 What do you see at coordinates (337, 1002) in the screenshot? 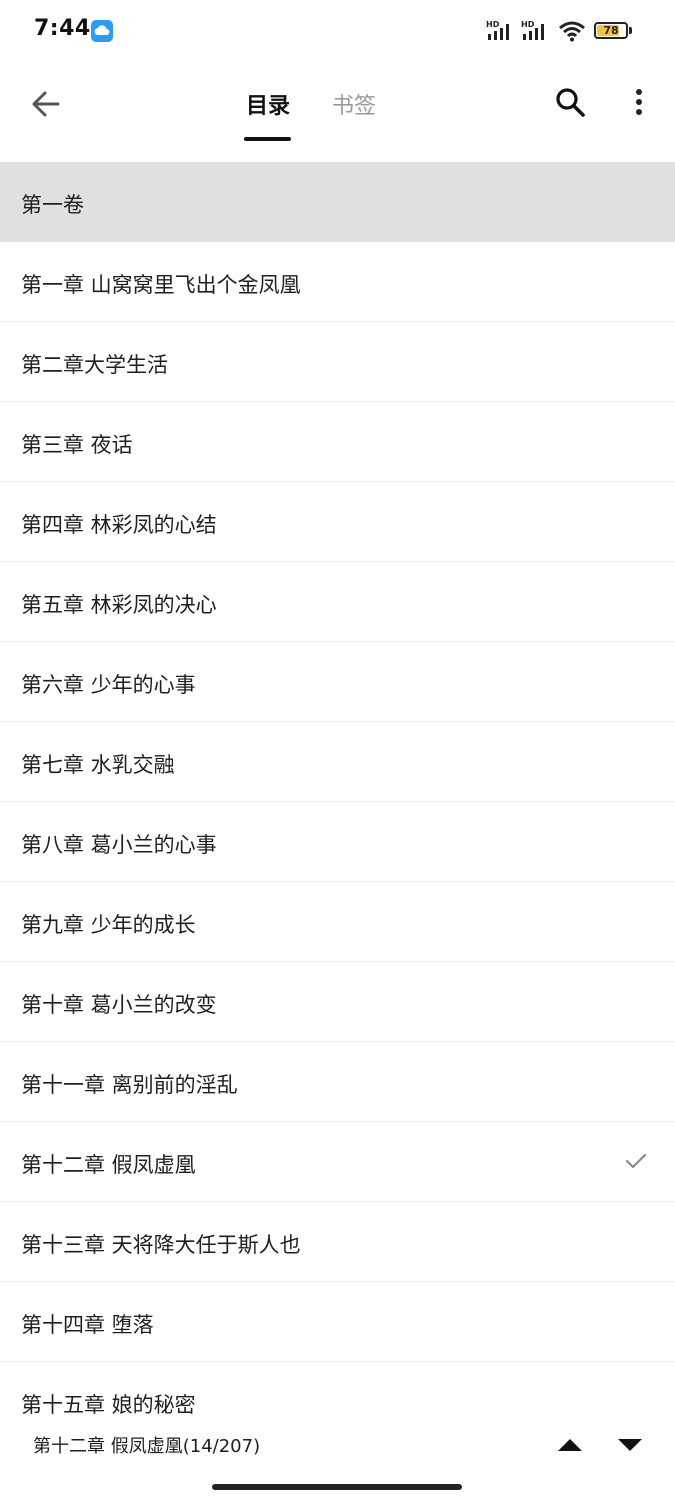
I see `chapter-row: 第十章 葛小兰的改变` at bounding box center [337, 1002].